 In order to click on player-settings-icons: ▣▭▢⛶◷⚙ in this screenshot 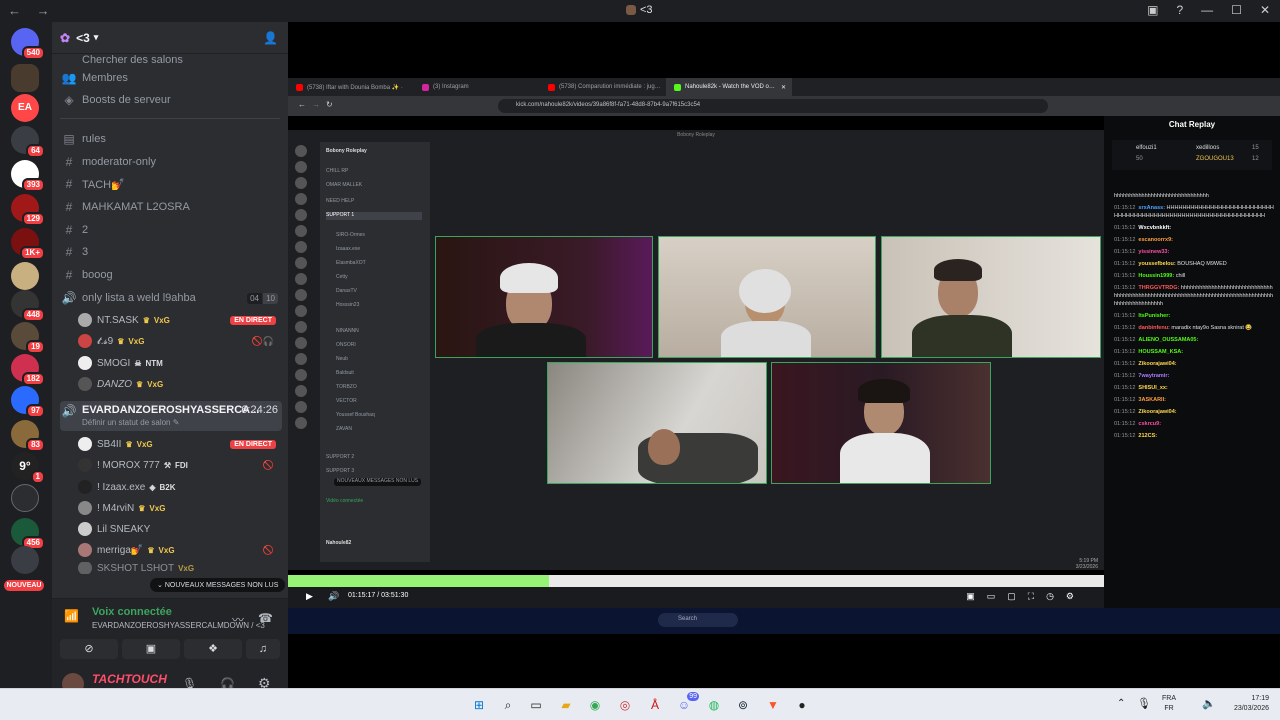, I will do `click(1026, 596)`.